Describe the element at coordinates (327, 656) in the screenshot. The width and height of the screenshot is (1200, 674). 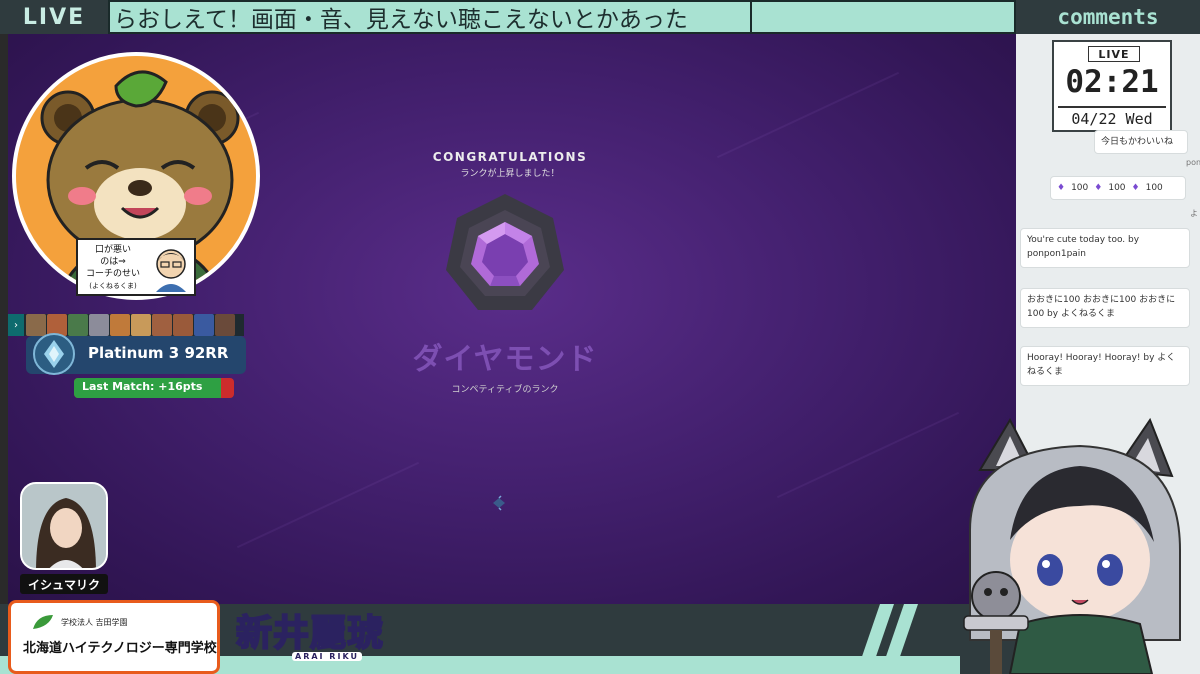
I see `logo-romaji: ARAI RIKU` at that location.